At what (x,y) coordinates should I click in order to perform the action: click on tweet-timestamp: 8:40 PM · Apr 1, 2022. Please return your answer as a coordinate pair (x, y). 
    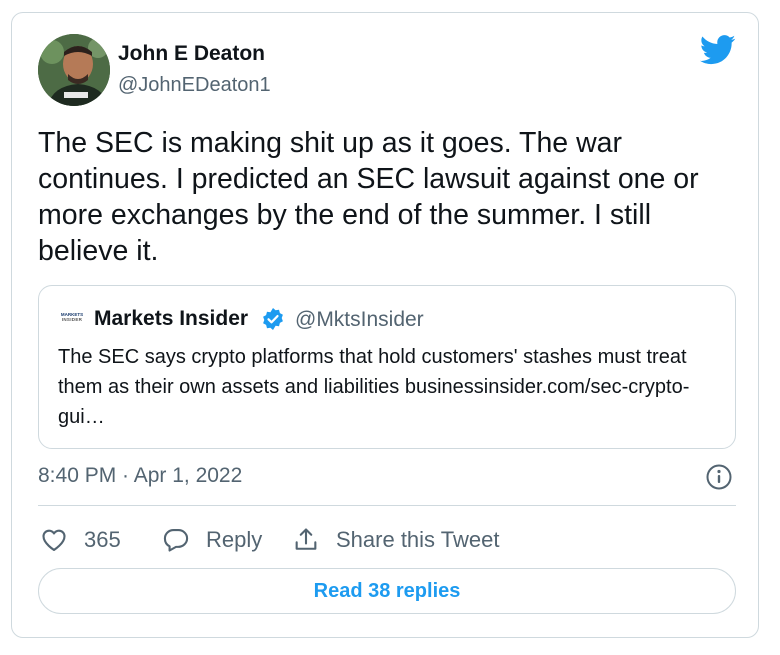
    Looking at the image, I should click on (140, 476).